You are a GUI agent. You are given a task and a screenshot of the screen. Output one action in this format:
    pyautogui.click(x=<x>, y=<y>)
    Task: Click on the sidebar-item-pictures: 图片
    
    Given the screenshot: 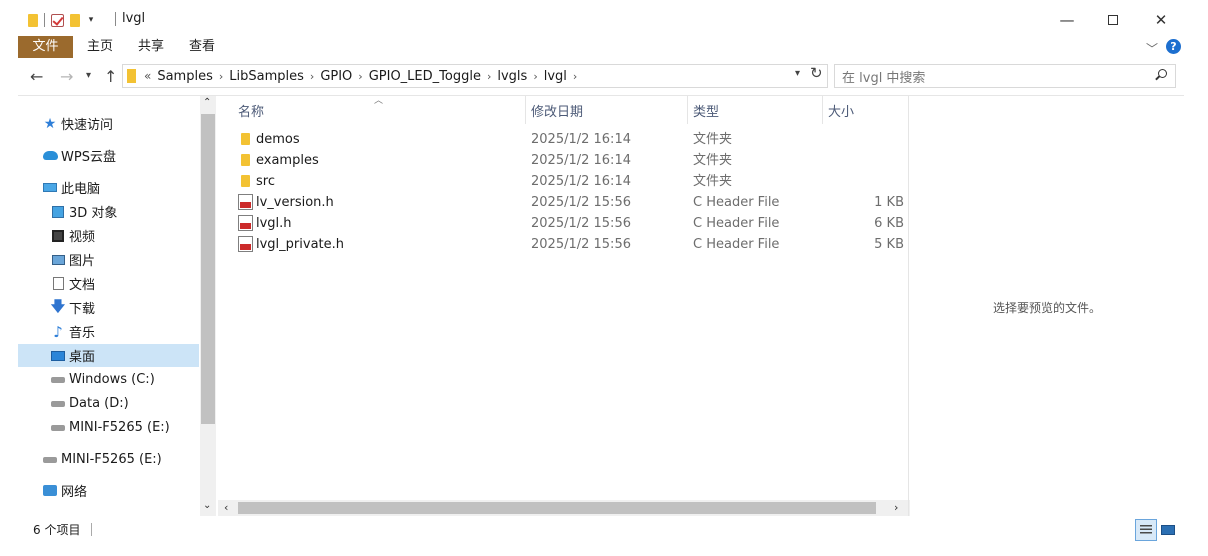 What is the action you would take?
    pyautogui.click(x=108, y=259)
    